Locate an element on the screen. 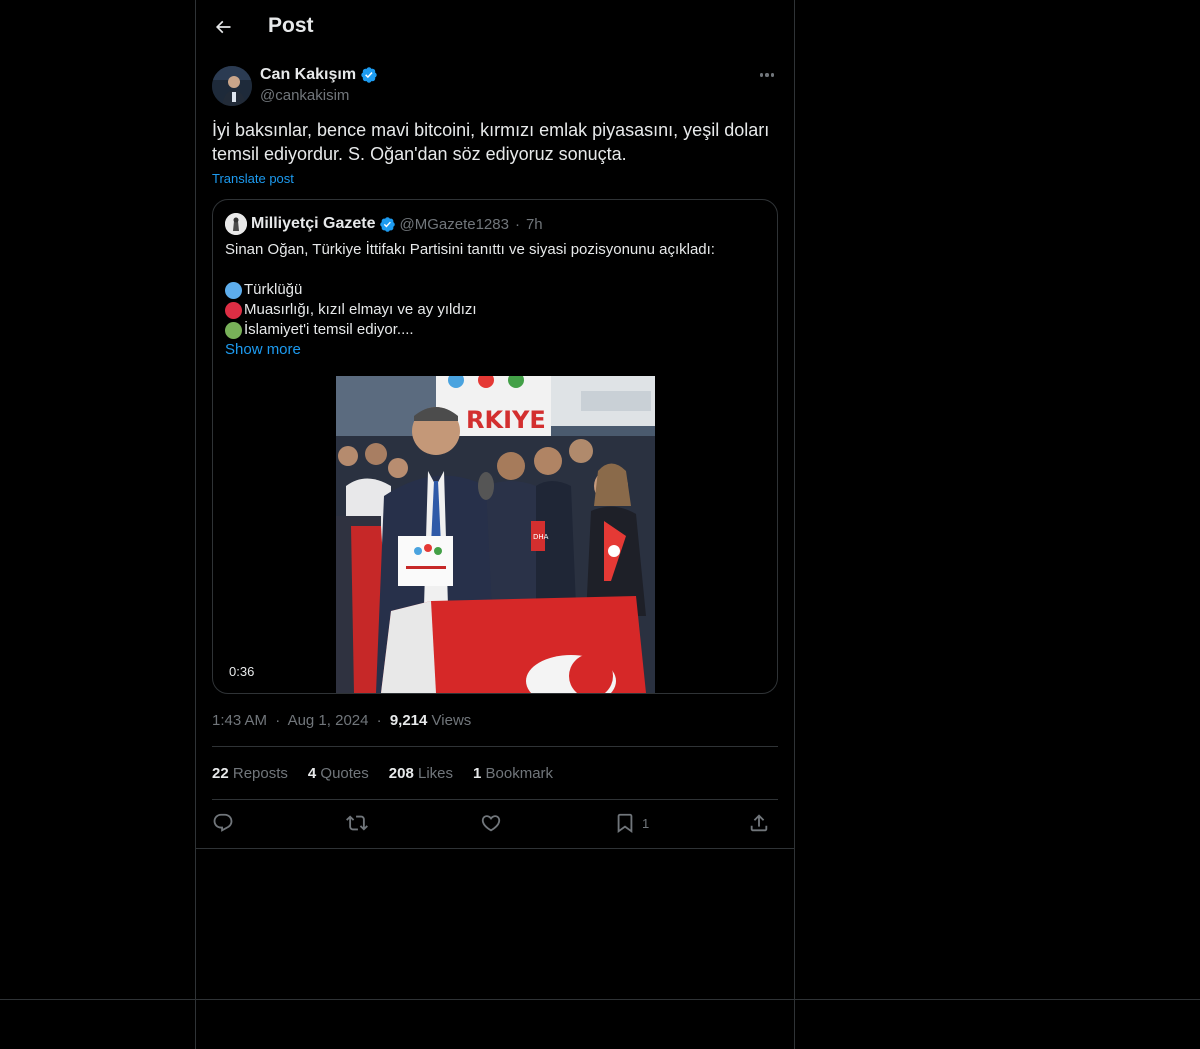  more-options-button is located at coordinates (767, 75).